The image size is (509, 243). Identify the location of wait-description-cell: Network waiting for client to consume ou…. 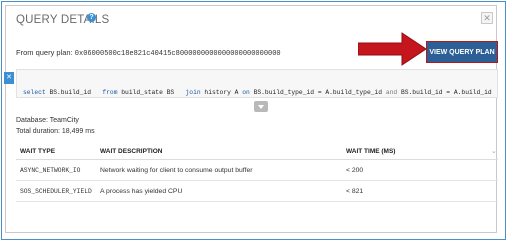
(176, 170).